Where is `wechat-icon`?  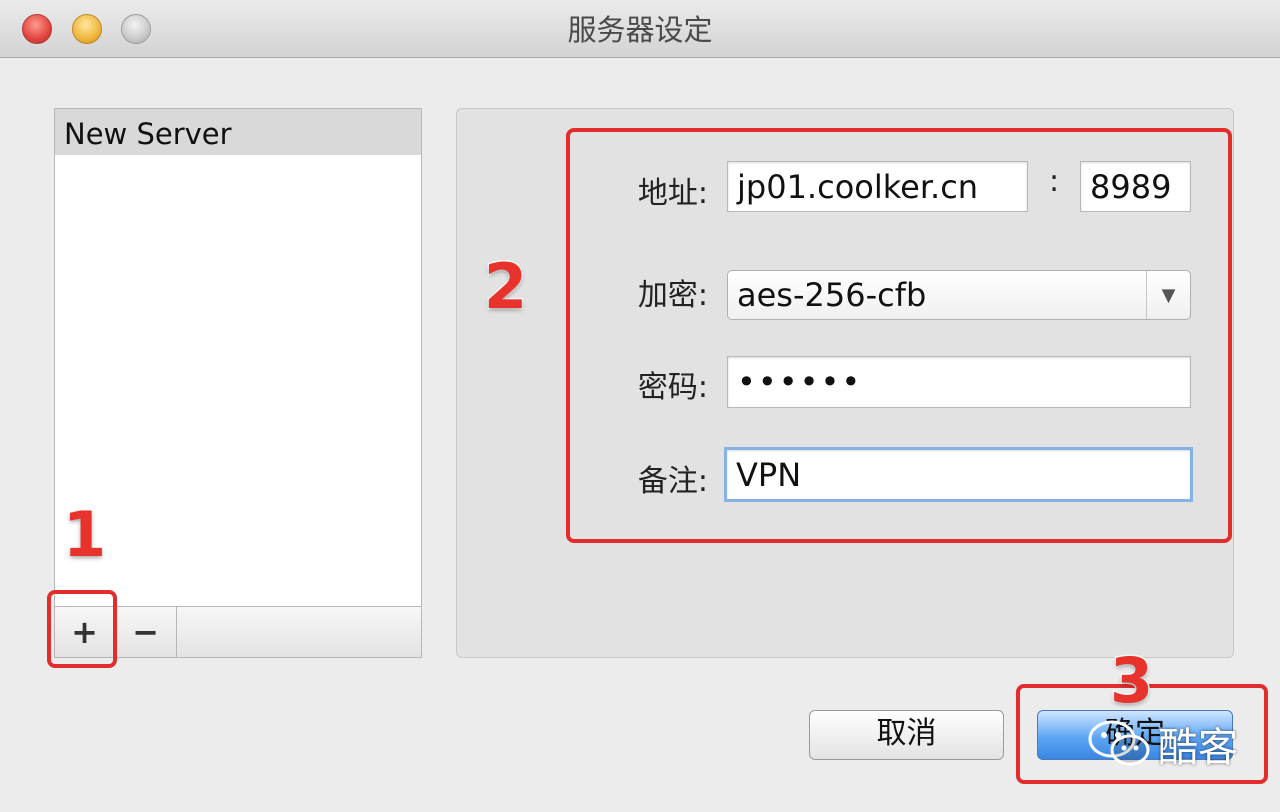
wechat-icon is located at coordinates (1119, 743).